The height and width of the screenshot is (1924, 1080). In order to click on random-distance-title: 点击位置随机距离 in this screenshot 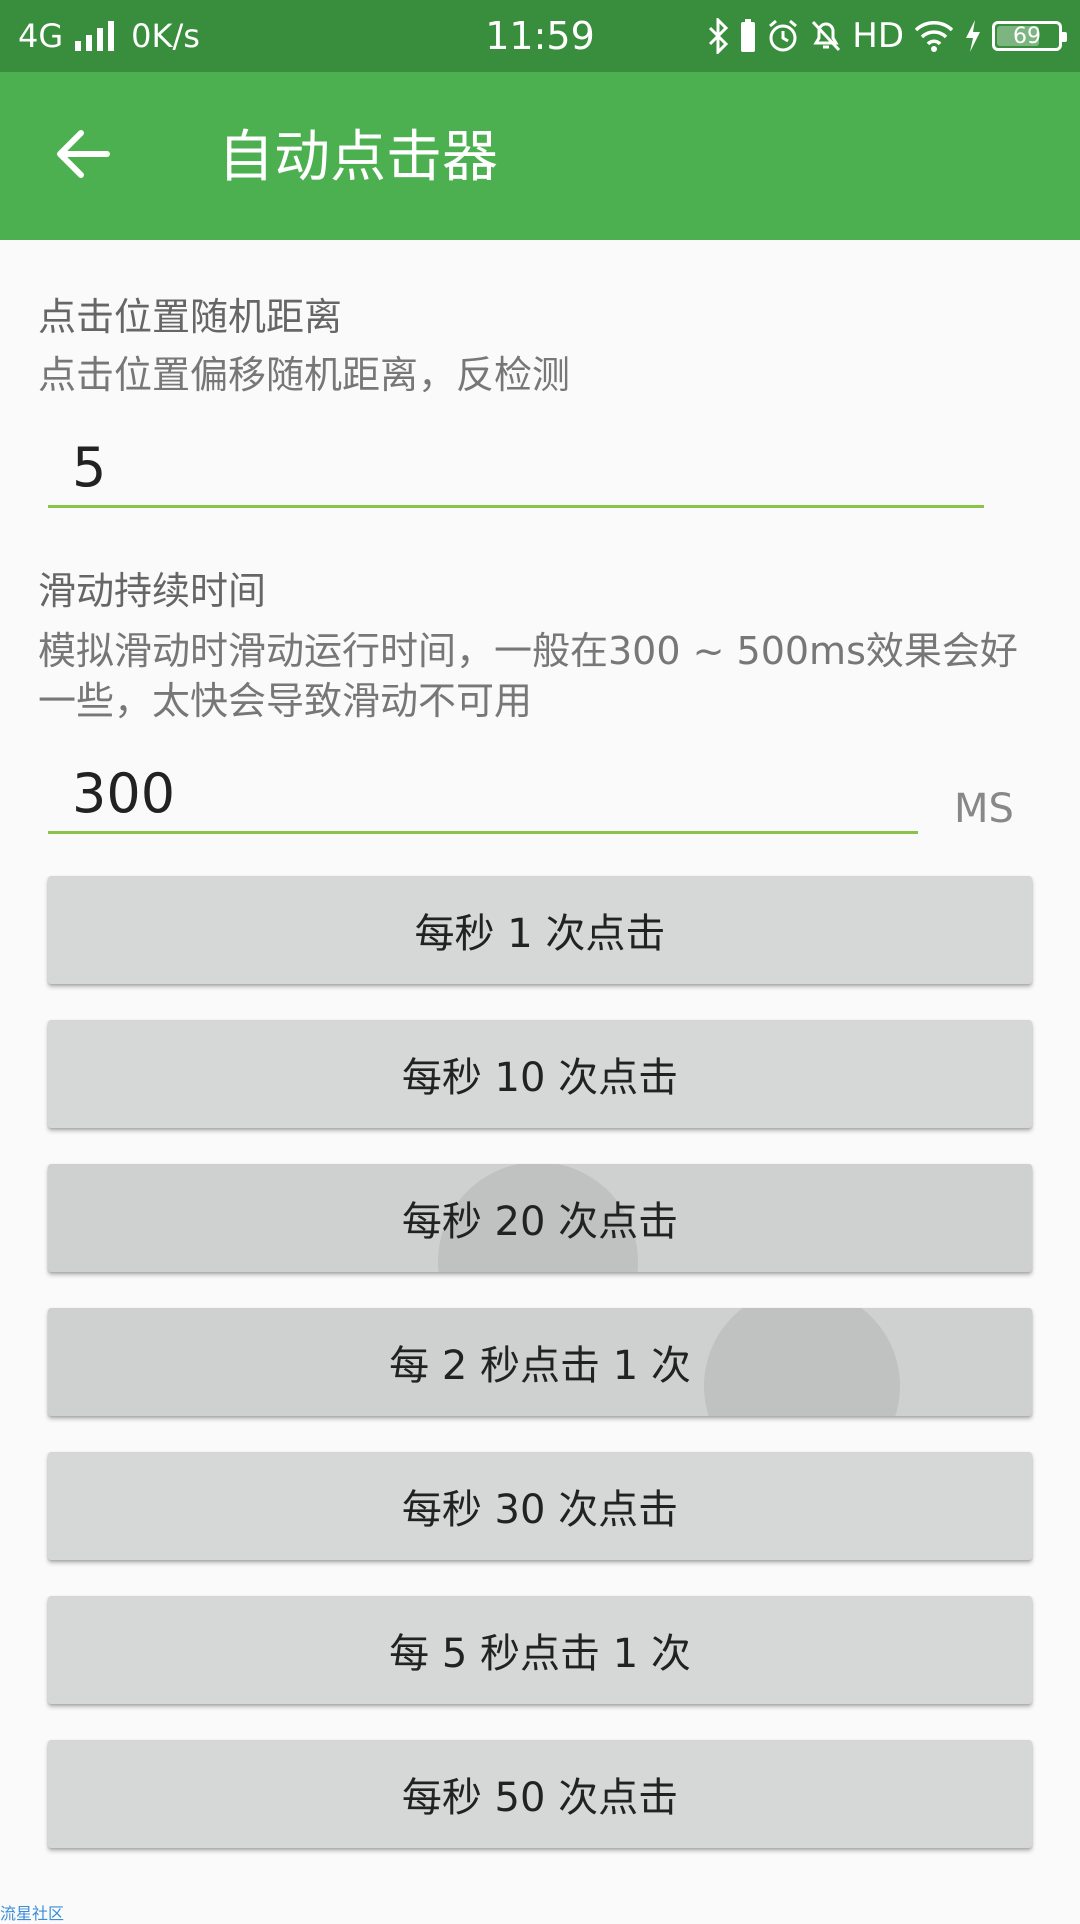, I will do `click(190, 317)`.